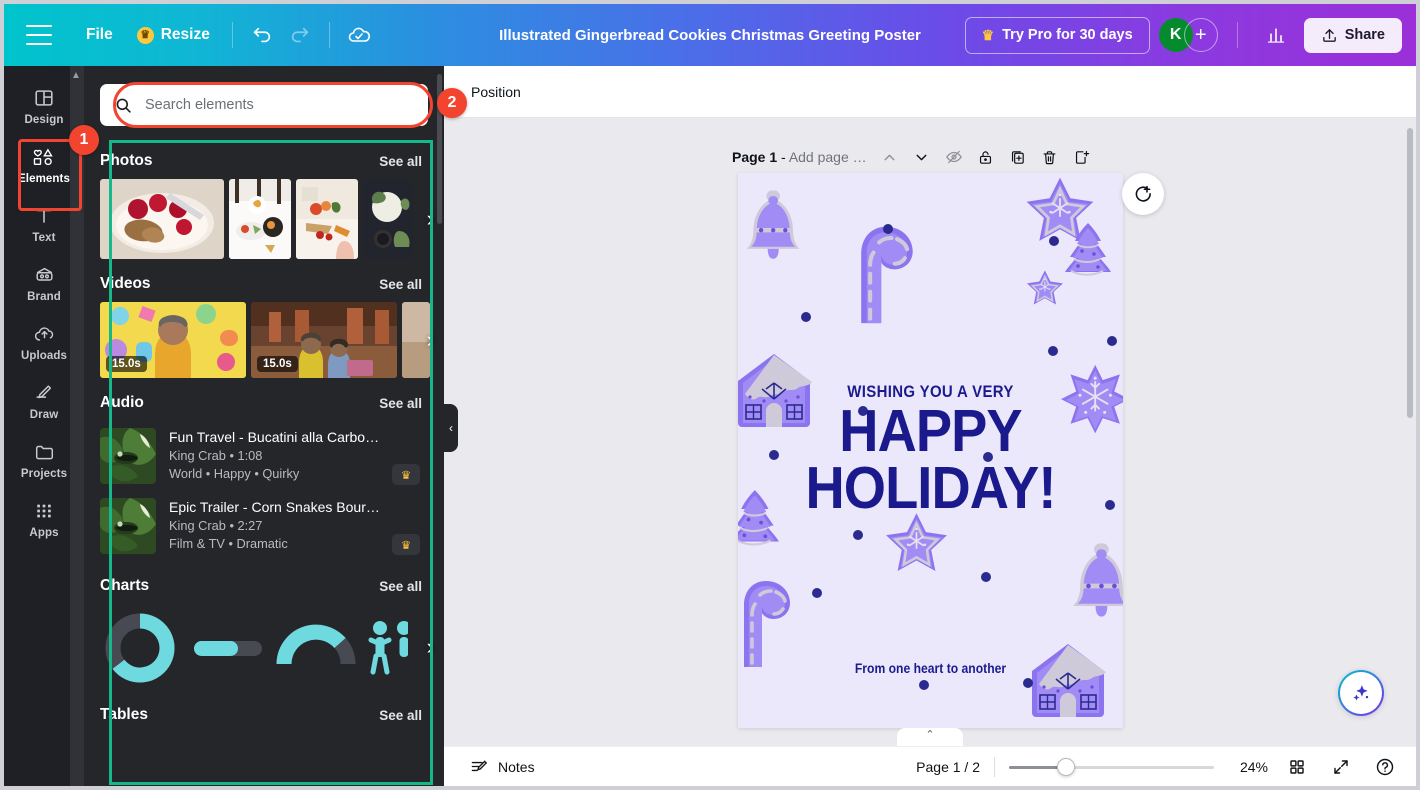 The image size is (1420, 790). Describe the element at coordinates (44, 105) in the screenshot. I see `sidebar-item-design: Design` at that location.